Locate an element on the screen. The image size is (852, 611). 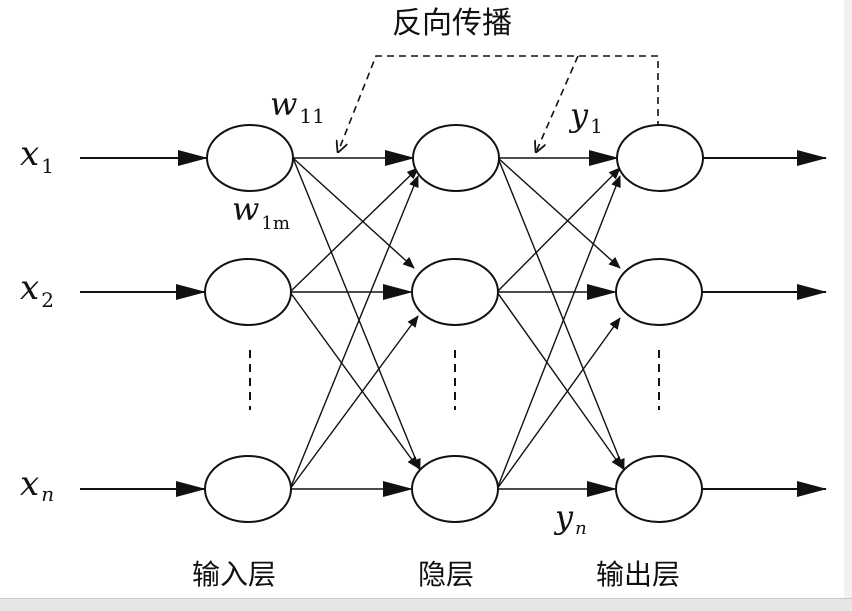
layer-captions: 输入层 隐层 输出层 is located at coordinates (436, 574).